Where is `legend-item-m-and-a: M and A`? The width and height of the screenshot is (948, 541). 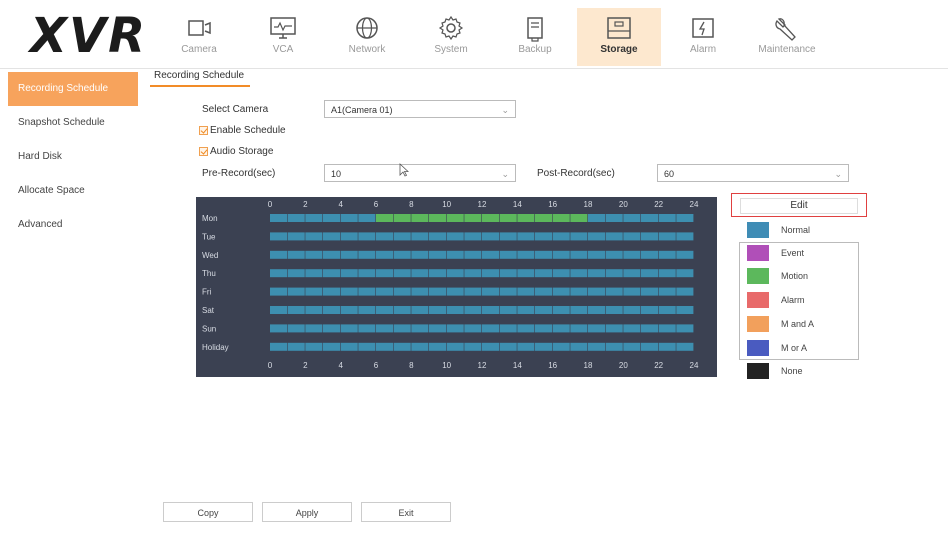
legend-item-m-and-a: M and A is located at coordinates (802, 324).